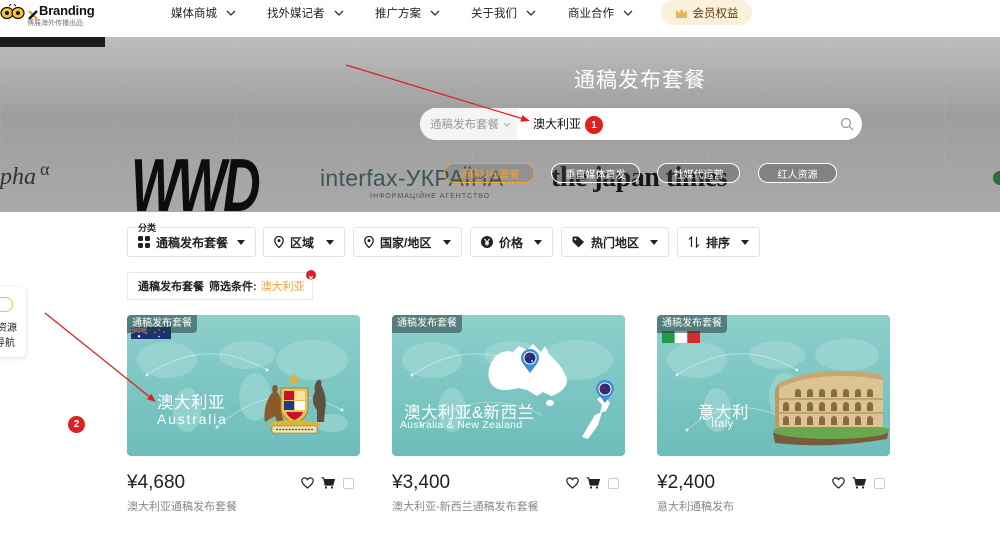 The width and height of the screenshot is (1000, 537). I want to click on package-card-australia: 通稿发布套餐 澳大利亚 Australia, so click(243, 385).